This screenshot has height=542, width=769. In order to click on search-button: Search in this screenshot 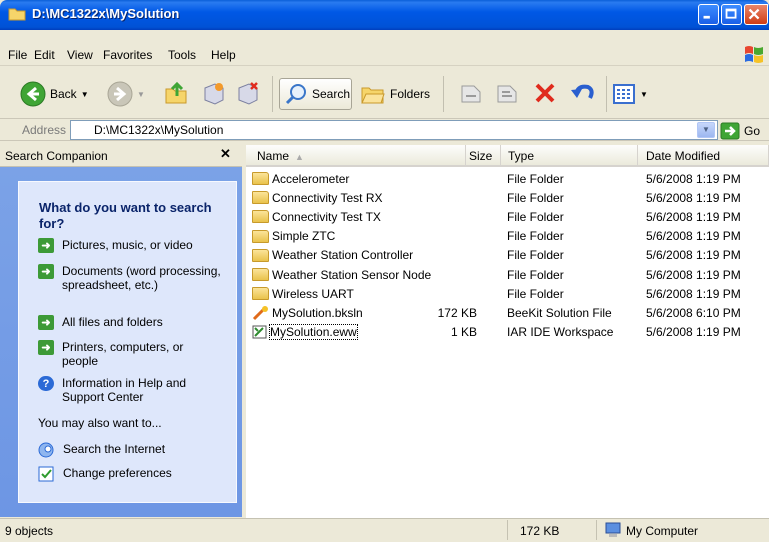, I will do `click(315, 94)`.